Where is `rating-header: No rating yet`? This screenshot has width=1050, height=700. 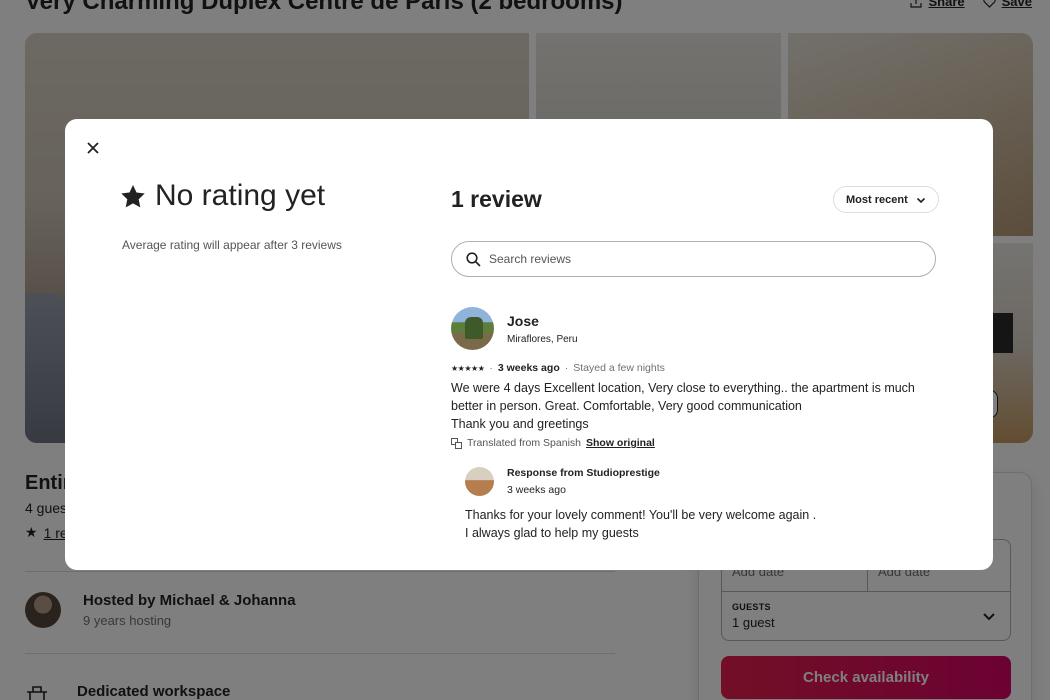 rating-header: No rating yet is located at coordinates (223, 196).